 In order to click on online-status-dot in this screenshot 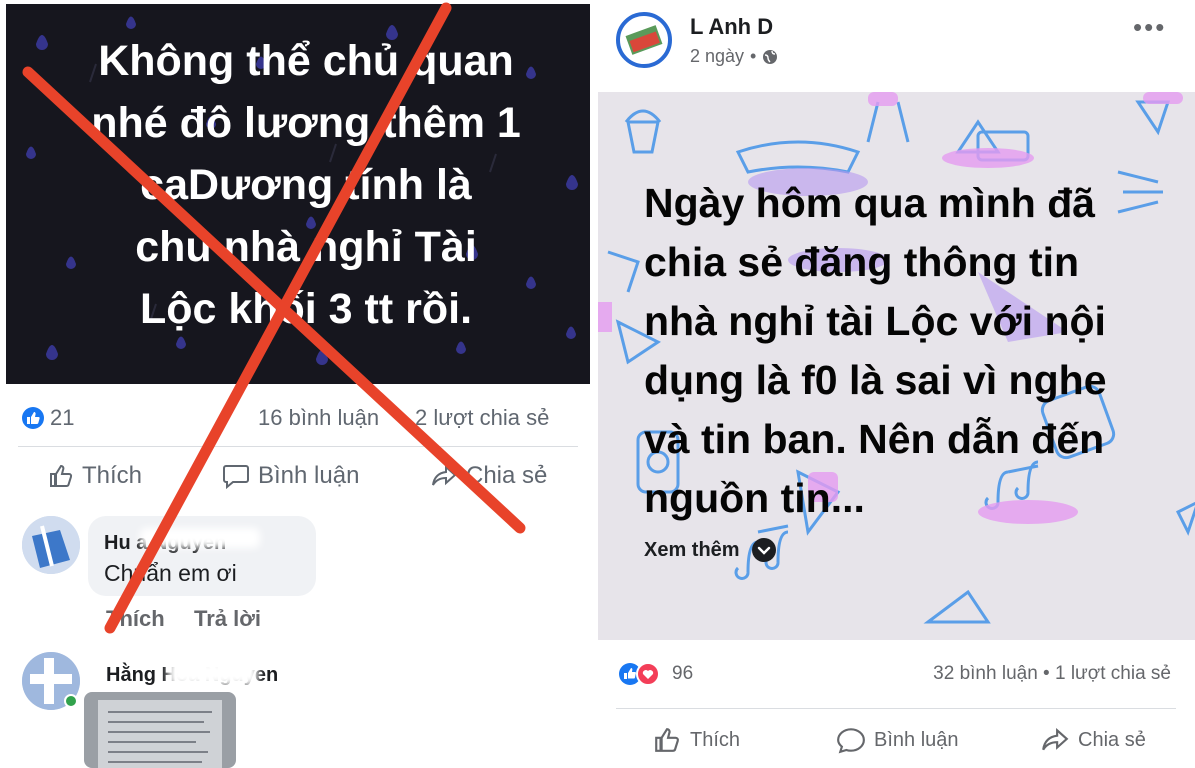, I will do `click(71, 701)`.